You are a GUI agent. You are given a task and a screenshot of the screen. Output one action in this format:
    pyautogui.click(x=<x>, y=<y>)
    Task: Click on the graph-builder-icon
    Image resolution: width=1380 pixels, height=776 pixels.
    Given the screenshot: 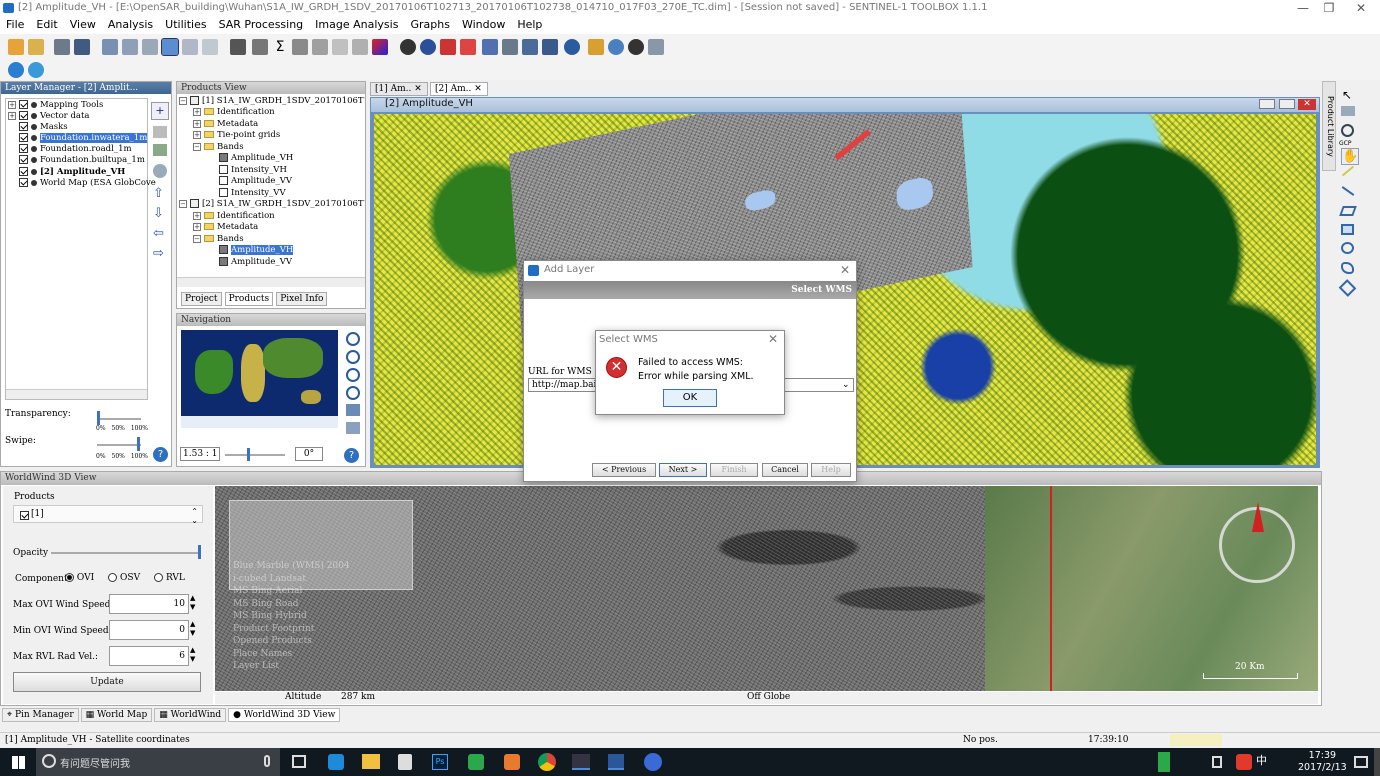 What is the action you would take?
    pyautogui.click(x=530, y=47)
    